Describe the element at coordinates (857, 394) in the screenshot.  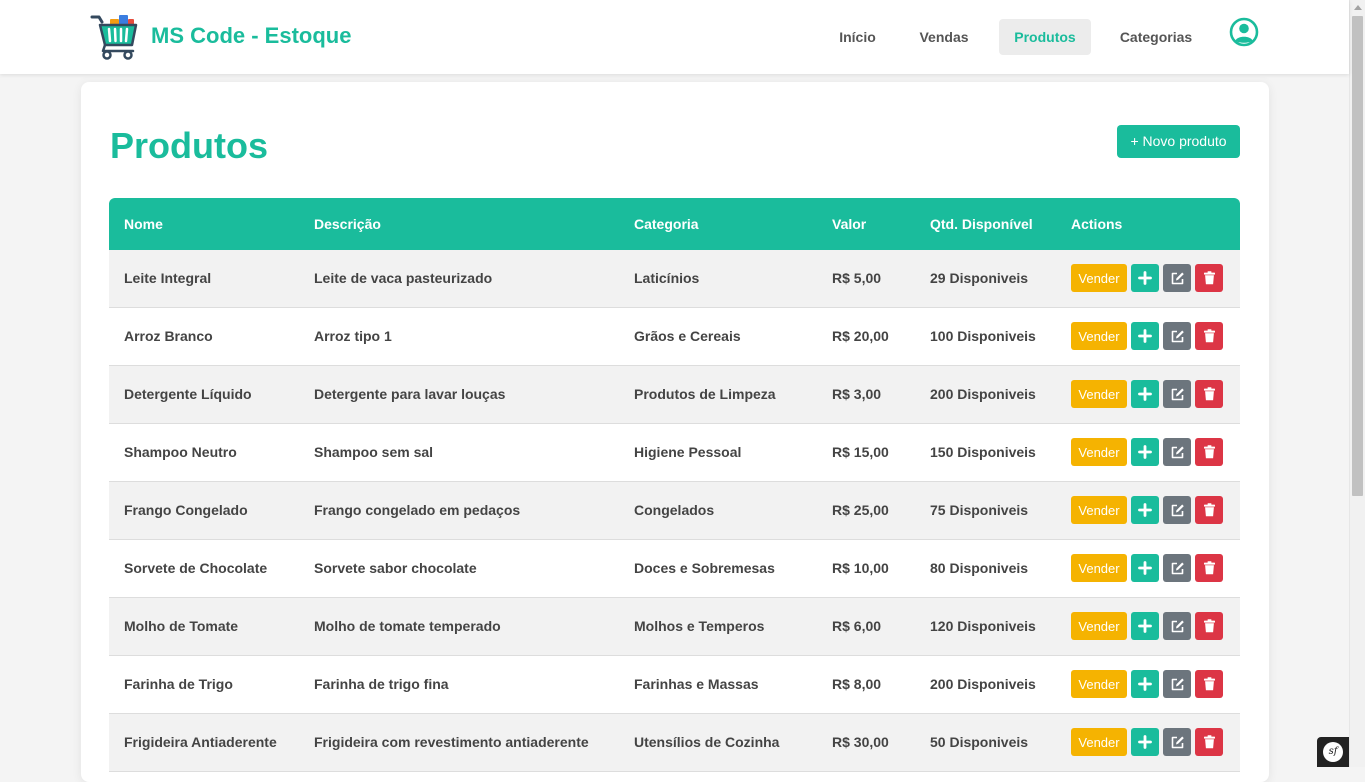
I see `cell-valor: R$ 3,00` at that location.